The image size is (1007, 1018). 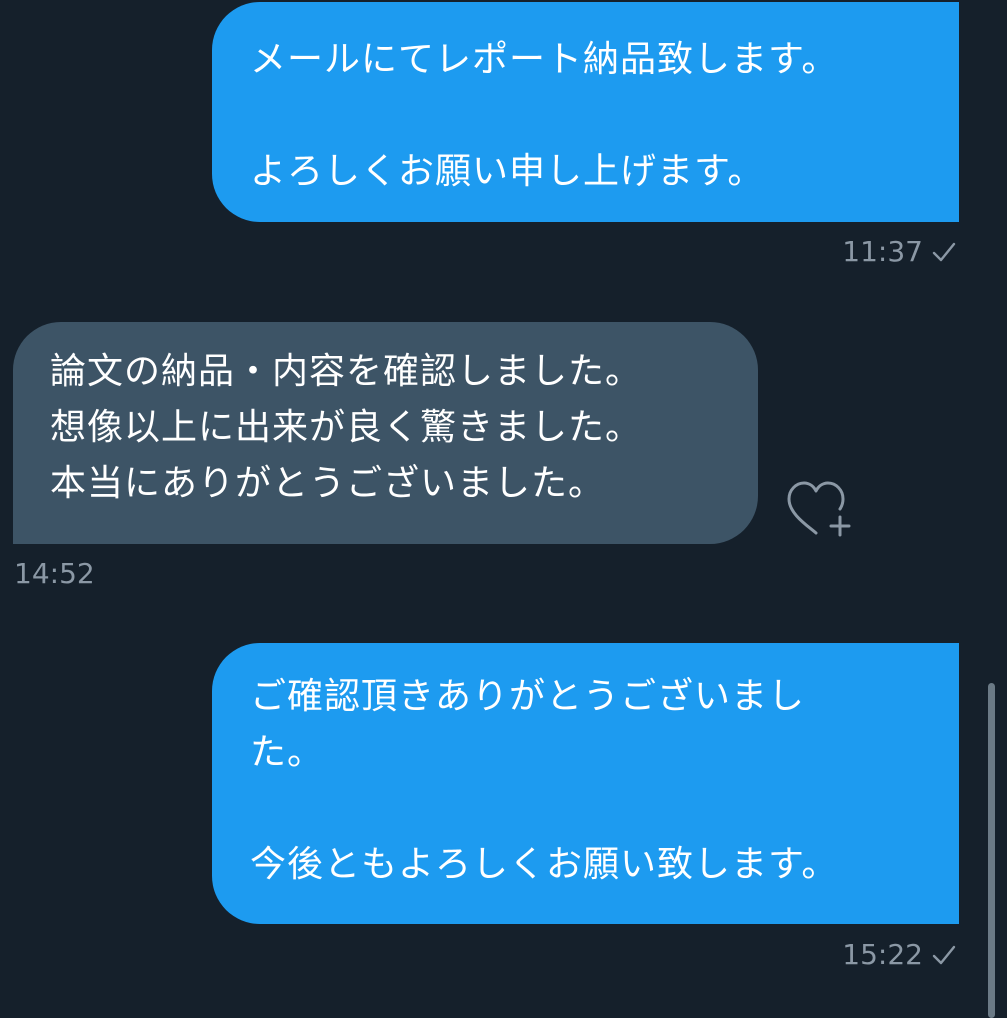 I want to click on message-timestamp: 15:22, so click(x=882, y=954).